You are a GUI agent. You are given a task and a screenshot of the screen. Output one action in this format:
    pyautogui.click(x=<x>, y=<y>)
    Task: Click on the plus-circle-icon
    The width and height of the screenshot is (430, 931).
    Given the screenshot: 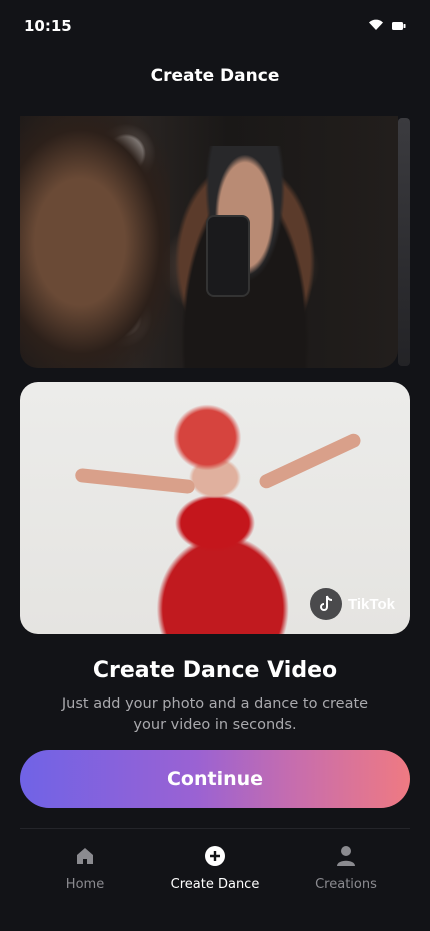 What is the action you would take?
    pyautogui.click(x=215, y=856)
    